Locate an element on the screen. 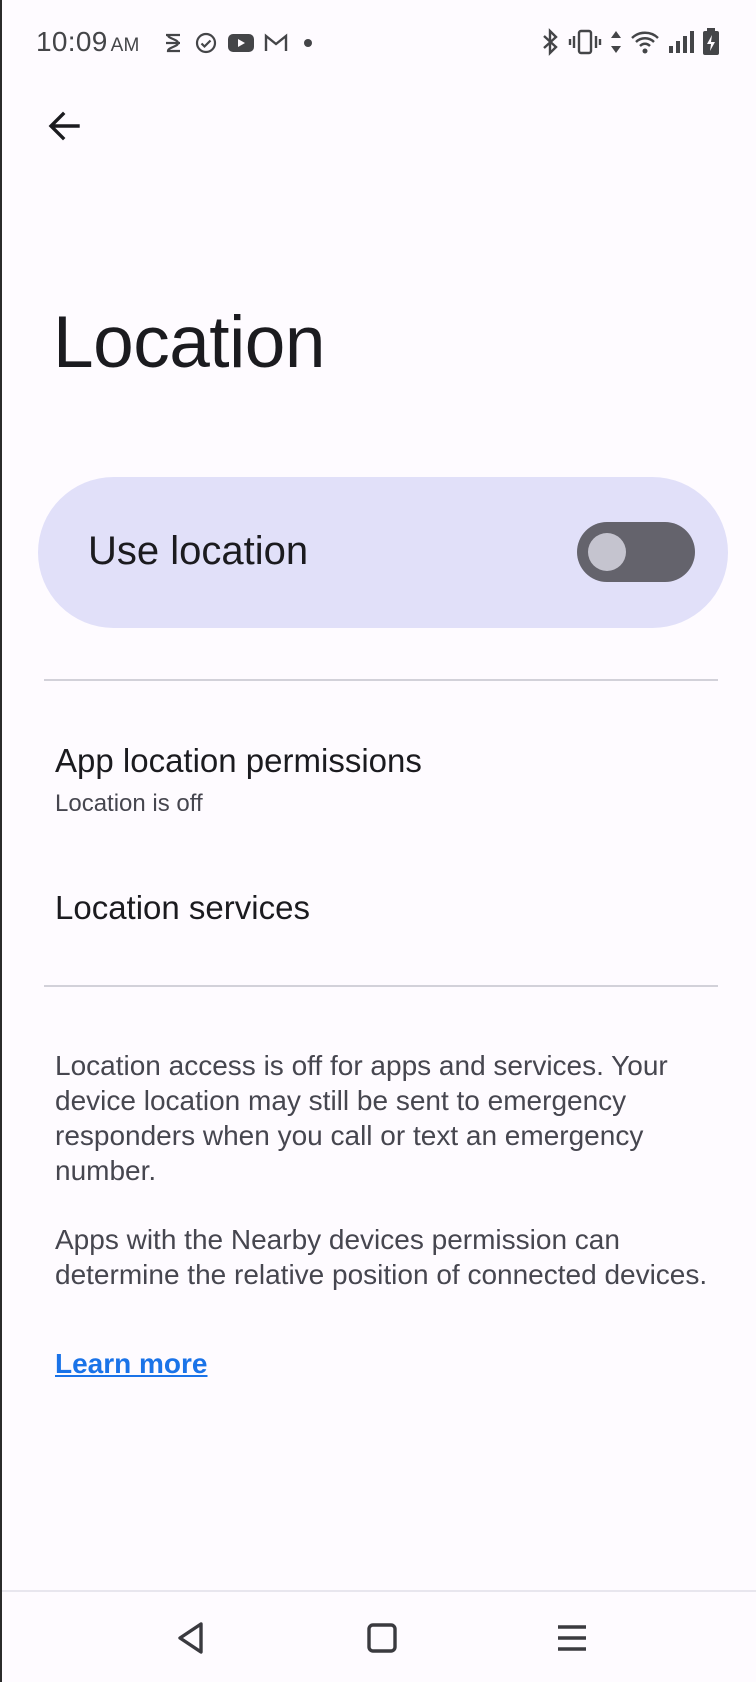 Image resolution: width=756 pixels, height=1682 pixels. gmail-icon is located at coordinates (276, 43).